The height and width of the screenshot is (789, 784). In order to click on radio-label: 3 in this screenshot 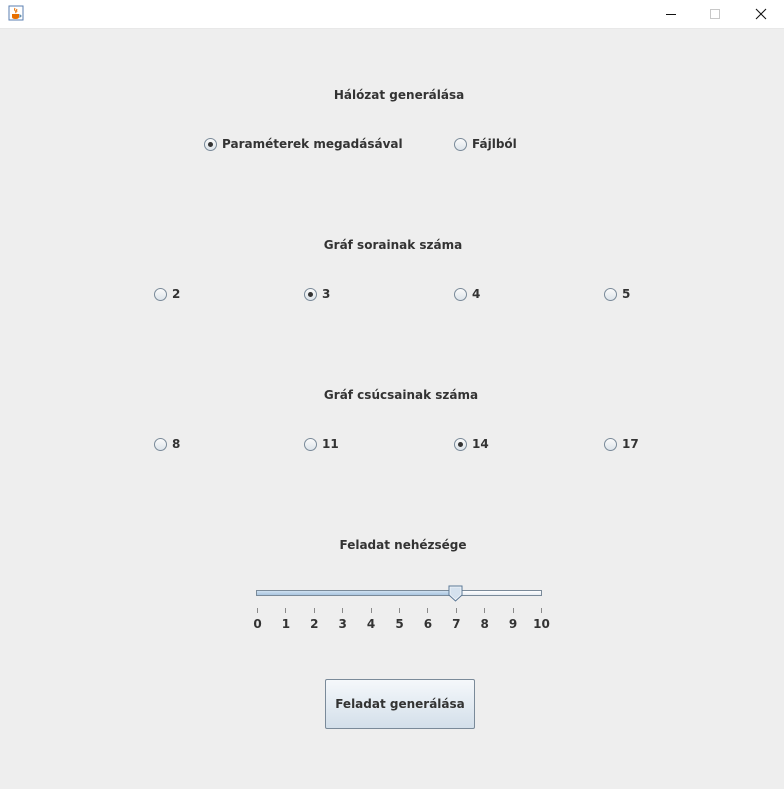, I will do `click(326, 294)`.